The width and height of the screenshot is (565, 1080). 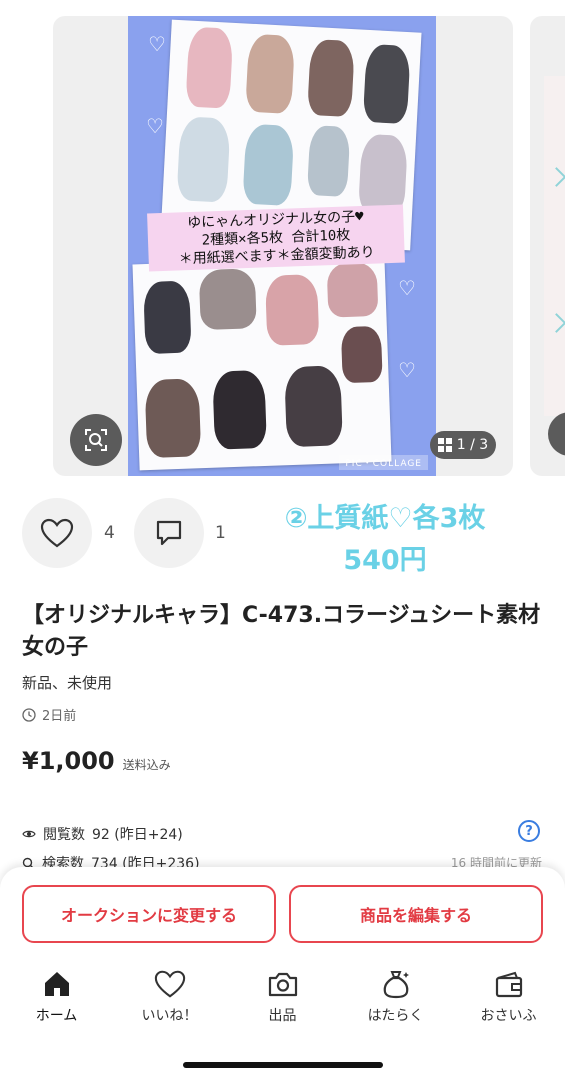 I want to click on comment-count: 1, so click(x=220, y=533).